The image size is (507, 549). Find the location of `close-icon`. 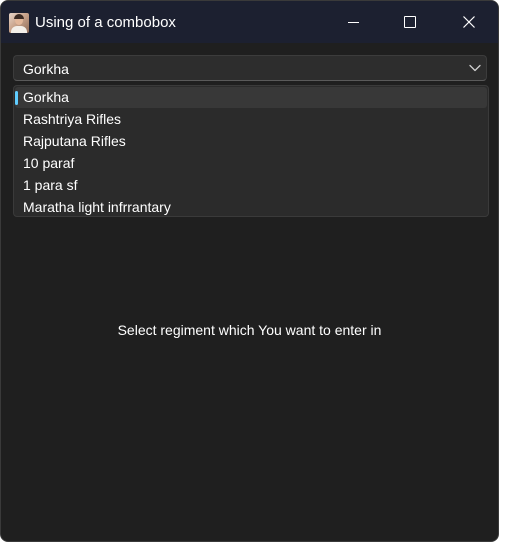

close-icon is located at coordinates (469, 22).